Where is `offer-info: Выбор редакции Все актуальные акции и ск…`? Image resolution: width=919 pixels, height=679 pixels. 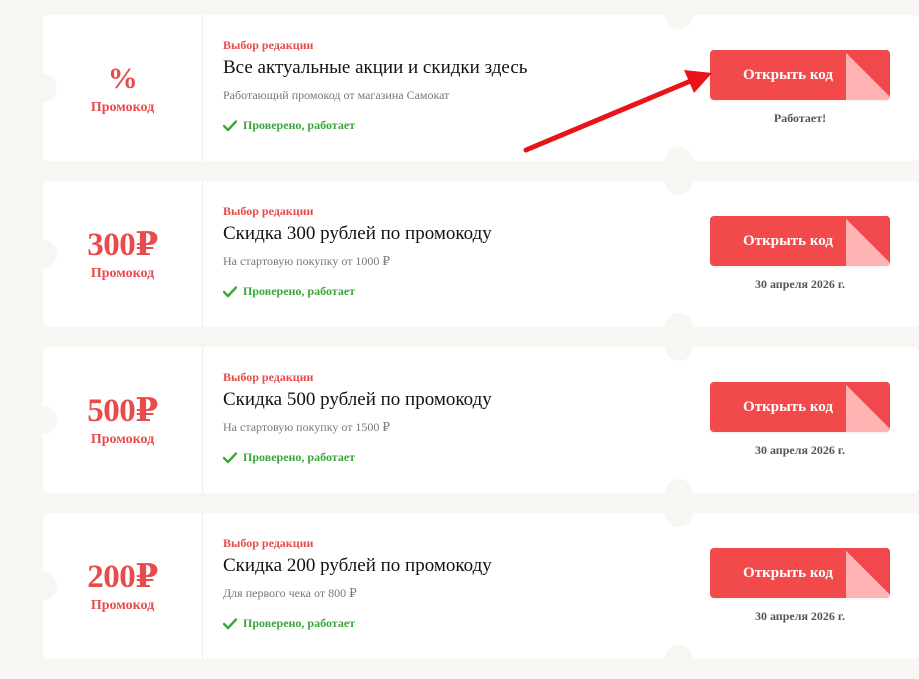
offer-info: Выбор редакции Все актуальные акции и ск… is located at coordinates (438, 85).